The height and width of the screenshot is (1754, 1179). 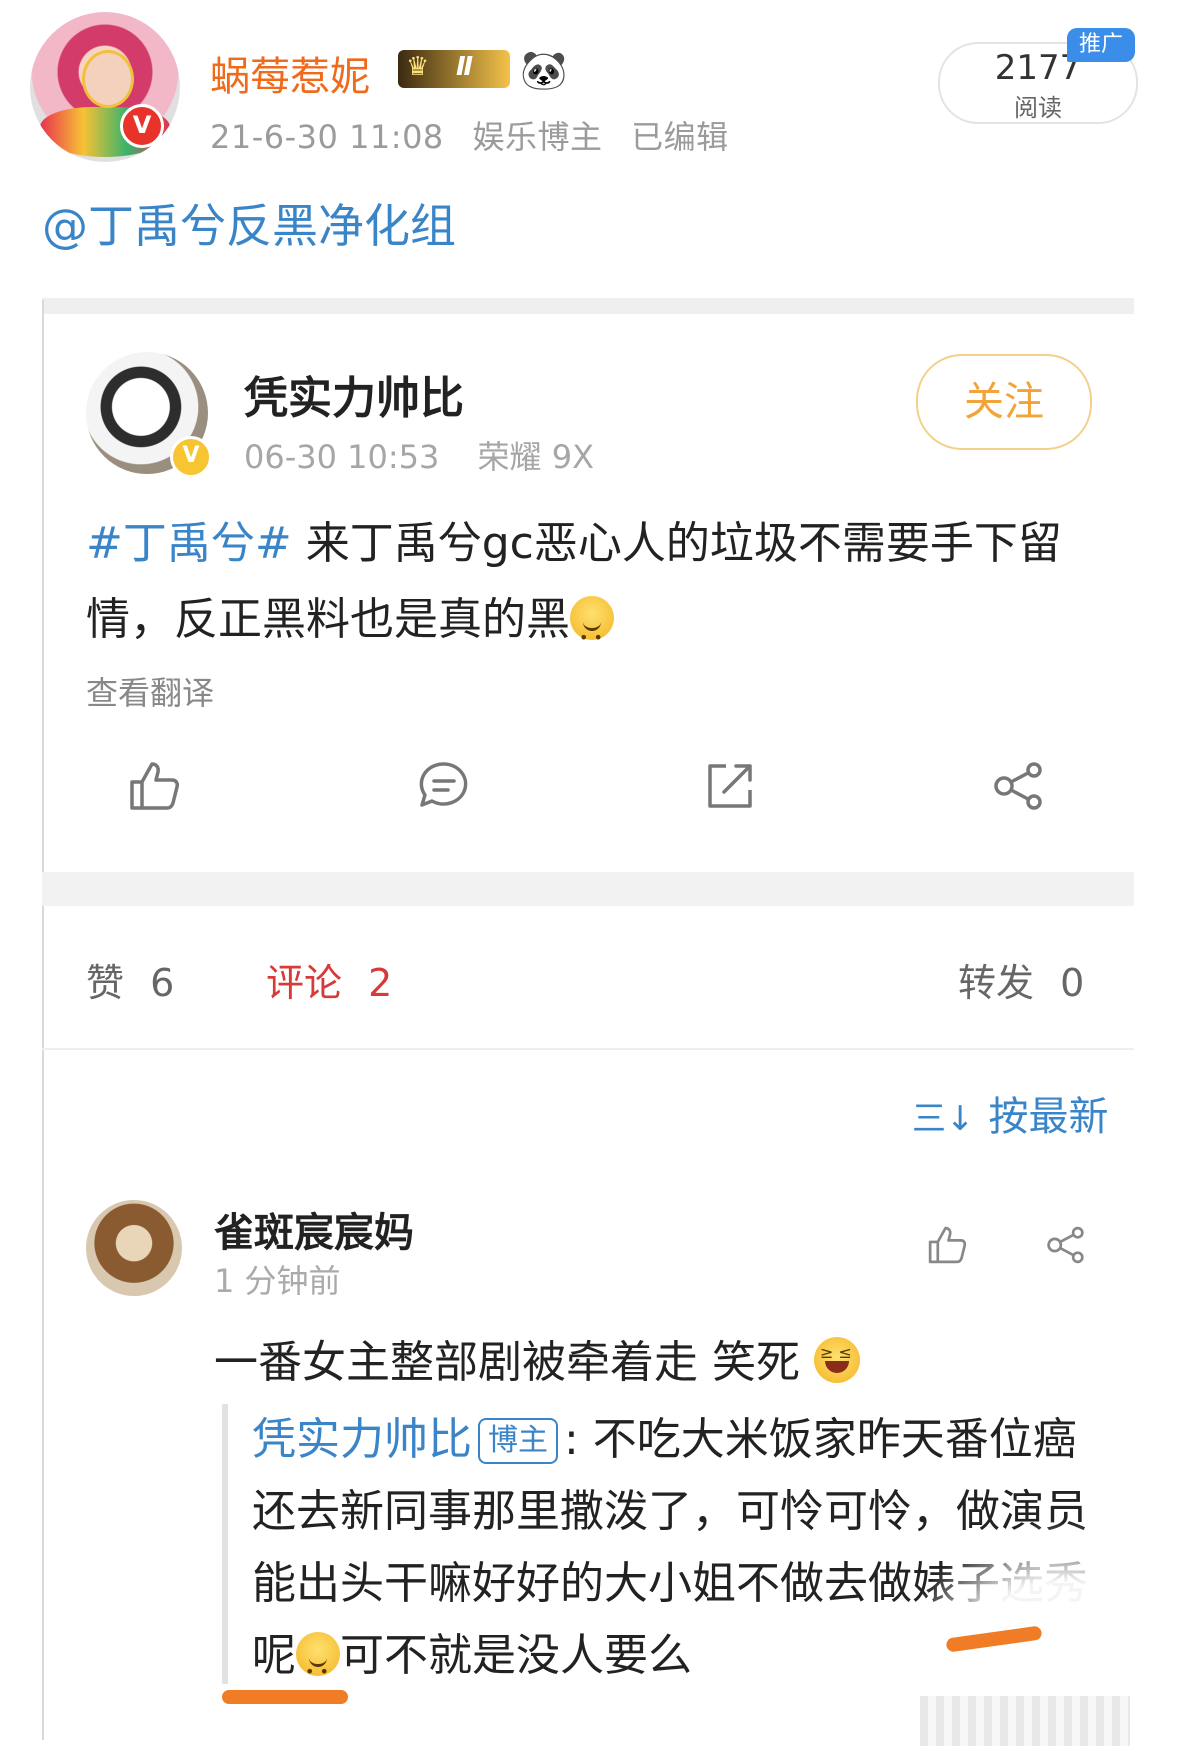 What do you see at coordinates (537, 137) in the screenshot?
I see `author-category: 娱乐博主` at bounding box center [537, 137].